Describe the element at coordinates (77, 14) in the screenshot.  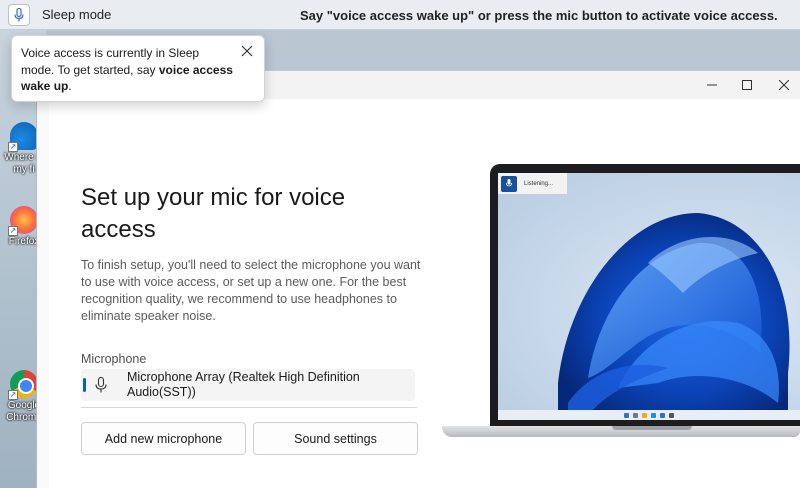
I see `voice-access-status: Sleep mode` at that location.